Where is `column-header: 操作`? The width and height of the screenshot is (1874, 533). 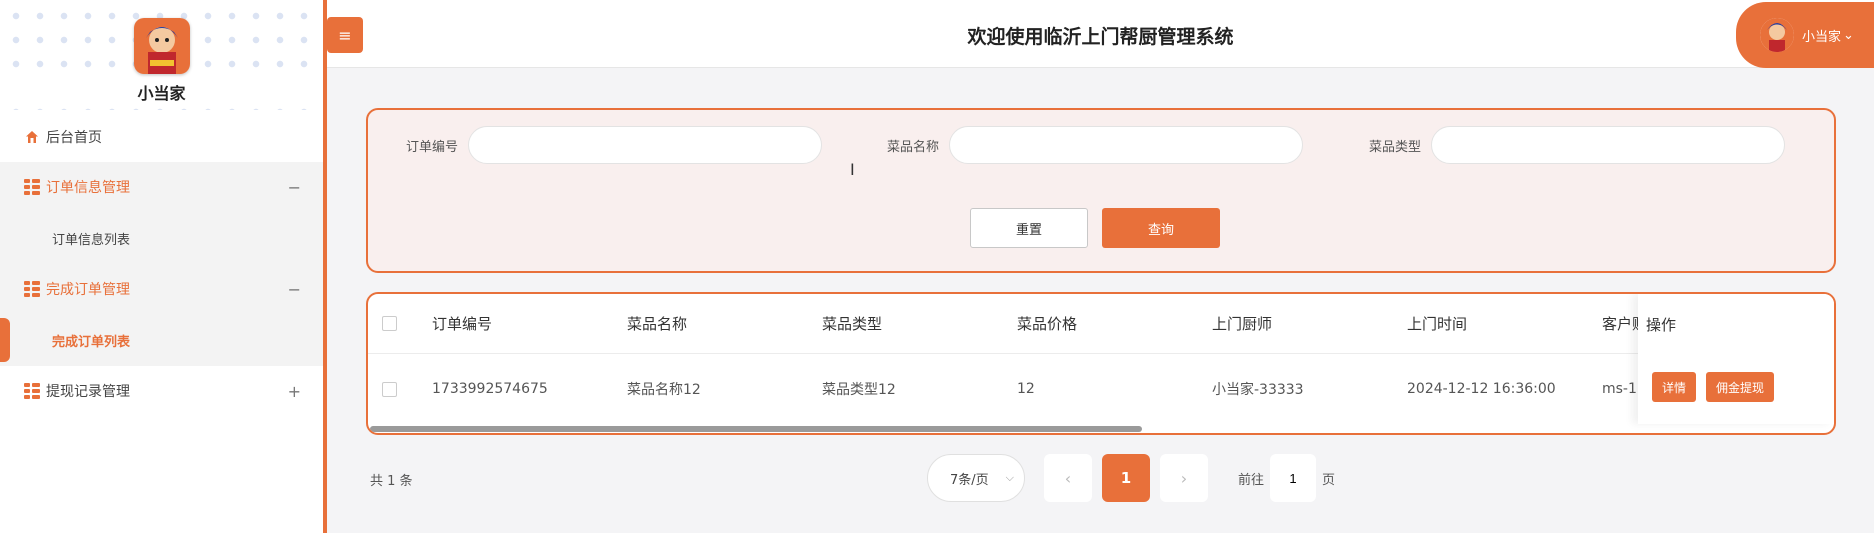
column-header: 操作 is located at coordinates (1661, 325).